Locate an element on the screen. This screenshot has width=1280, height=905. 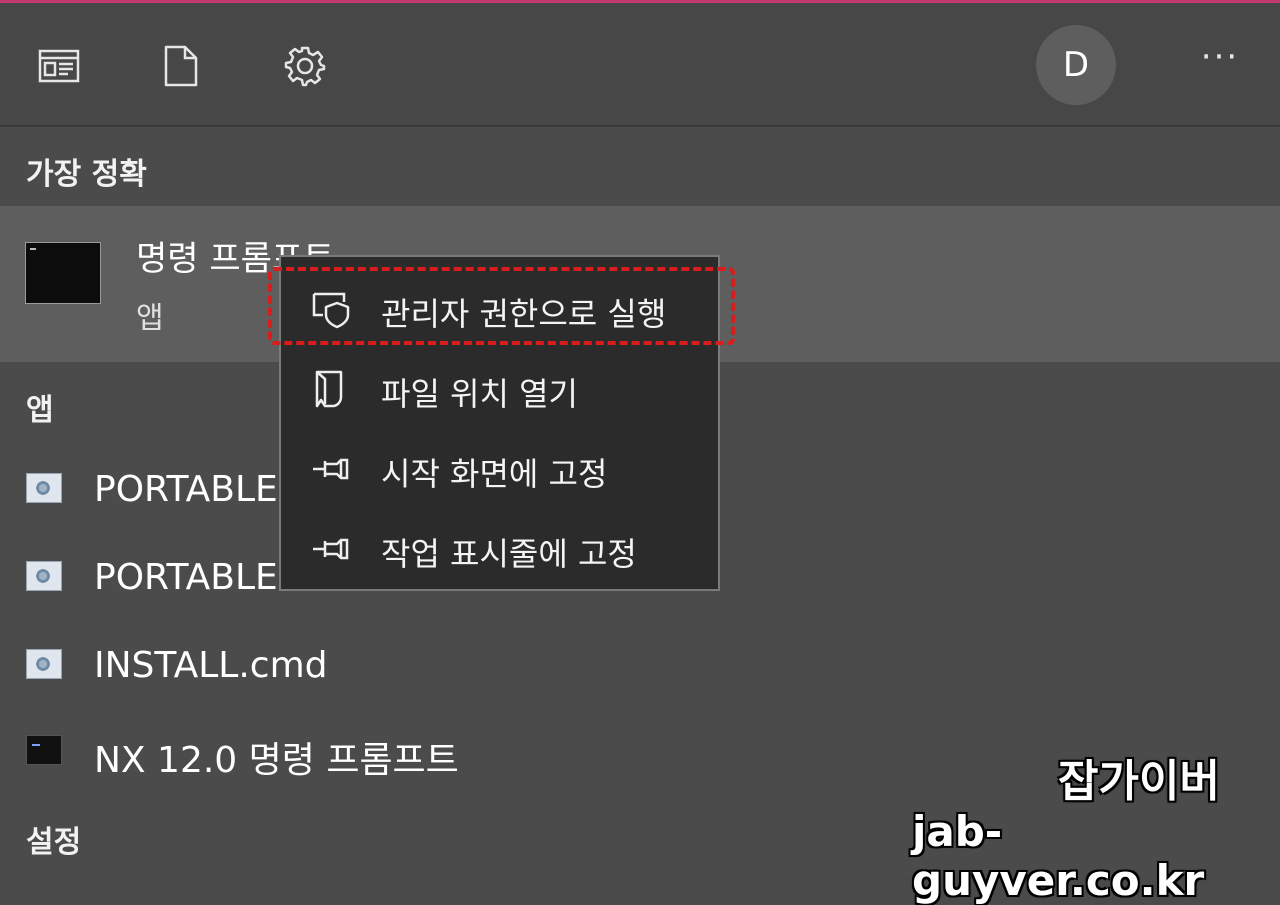
search-toolbar: D ··· is located at coordinates (640, 65).